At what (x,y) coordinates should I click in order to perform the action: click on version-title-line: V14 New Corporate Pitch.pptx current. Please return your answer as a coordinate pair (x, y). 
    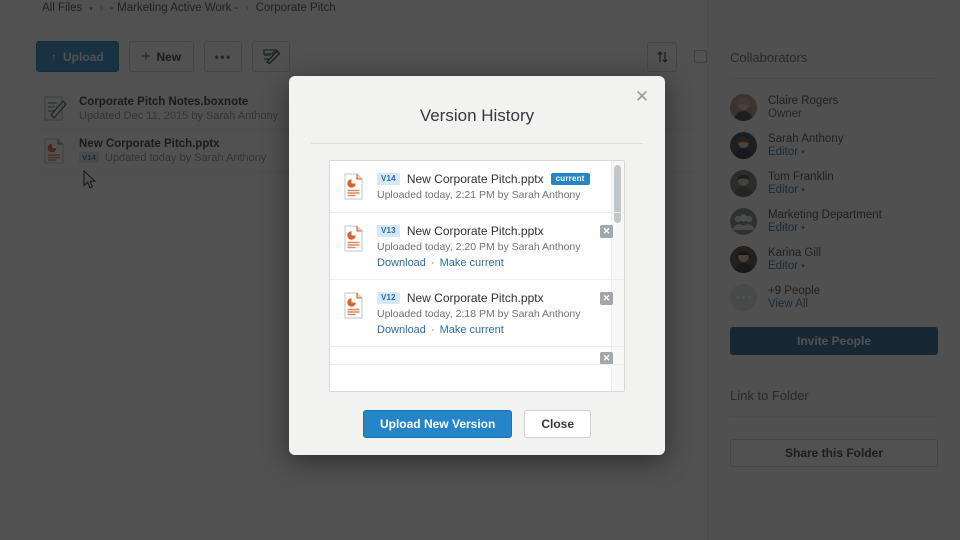
    Looking at the image, I should click on (494, 179).